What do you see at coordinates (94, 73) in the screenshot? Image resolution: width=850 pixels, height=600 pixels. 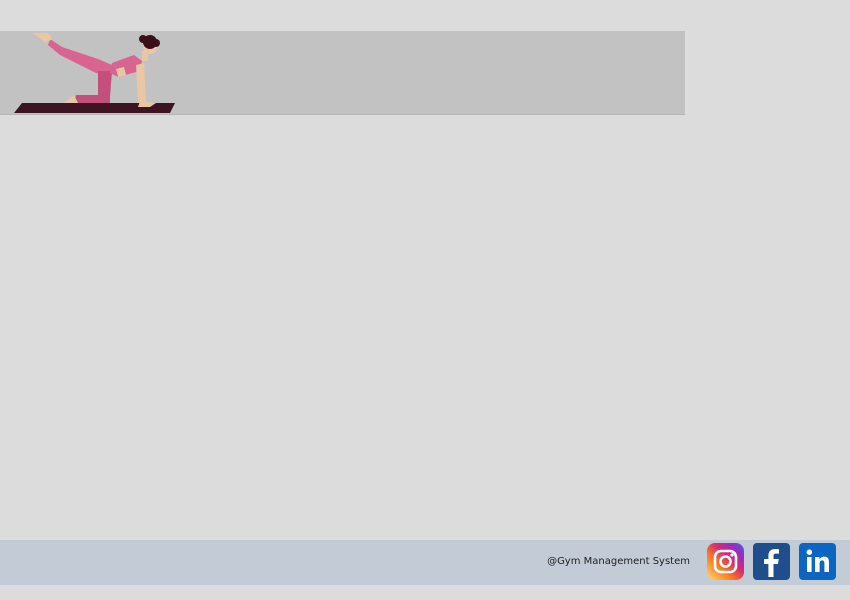 I see `woman-yoga-pose-icon` at bounding box center [94, 73].